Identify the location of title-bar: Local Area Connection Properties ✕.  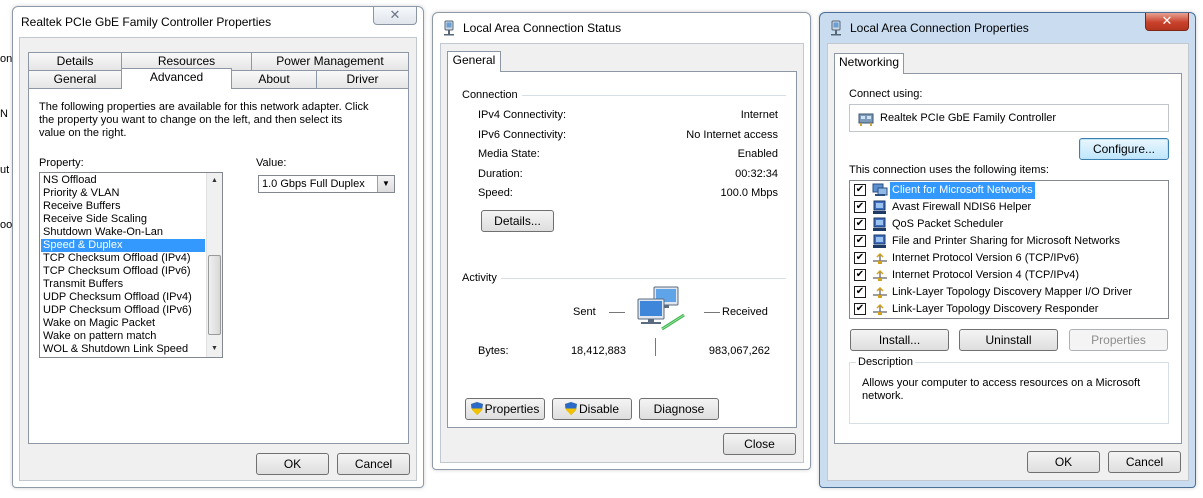
(1007, 27).